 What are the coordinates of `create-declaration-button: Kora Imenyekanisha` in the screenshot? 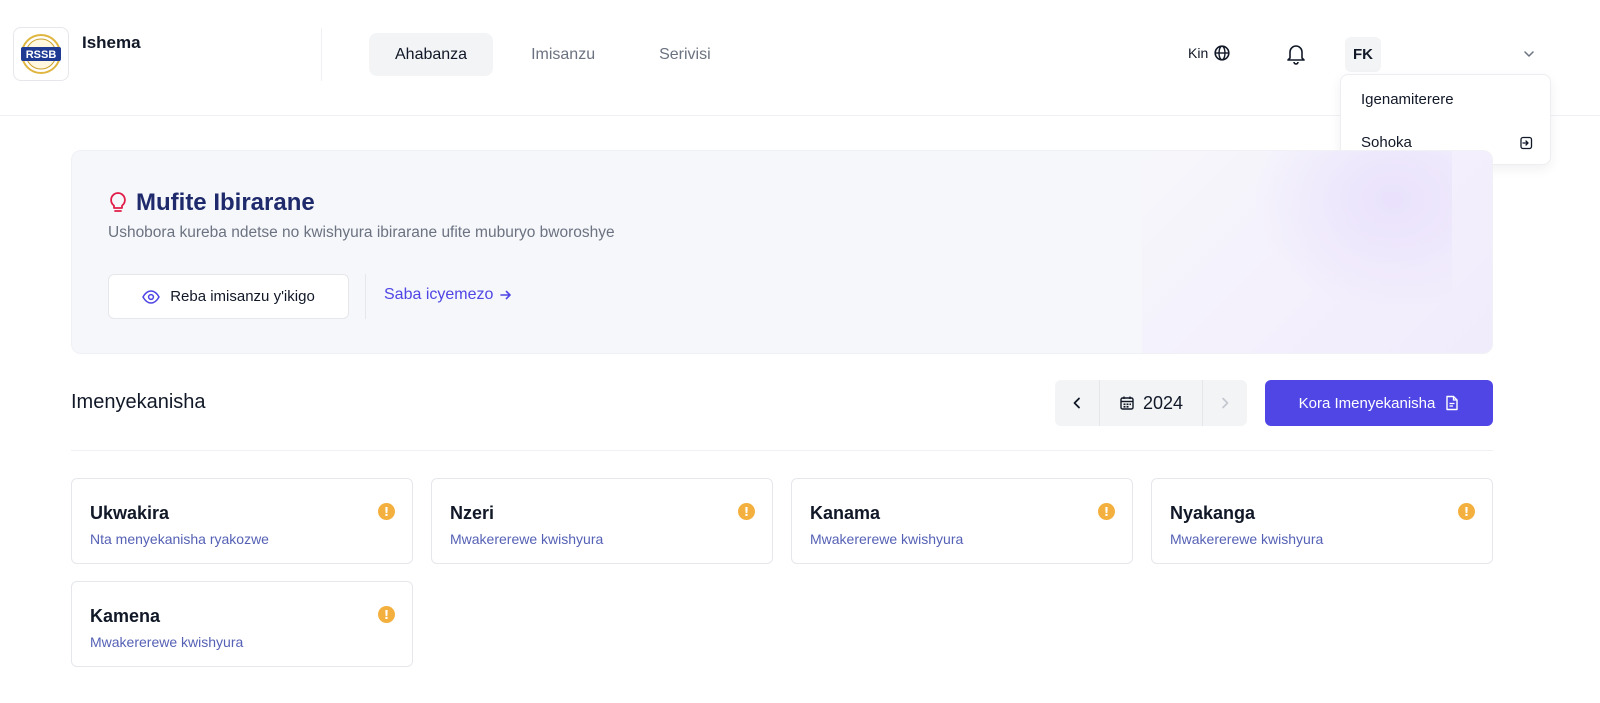 It's located at (1379, 403).